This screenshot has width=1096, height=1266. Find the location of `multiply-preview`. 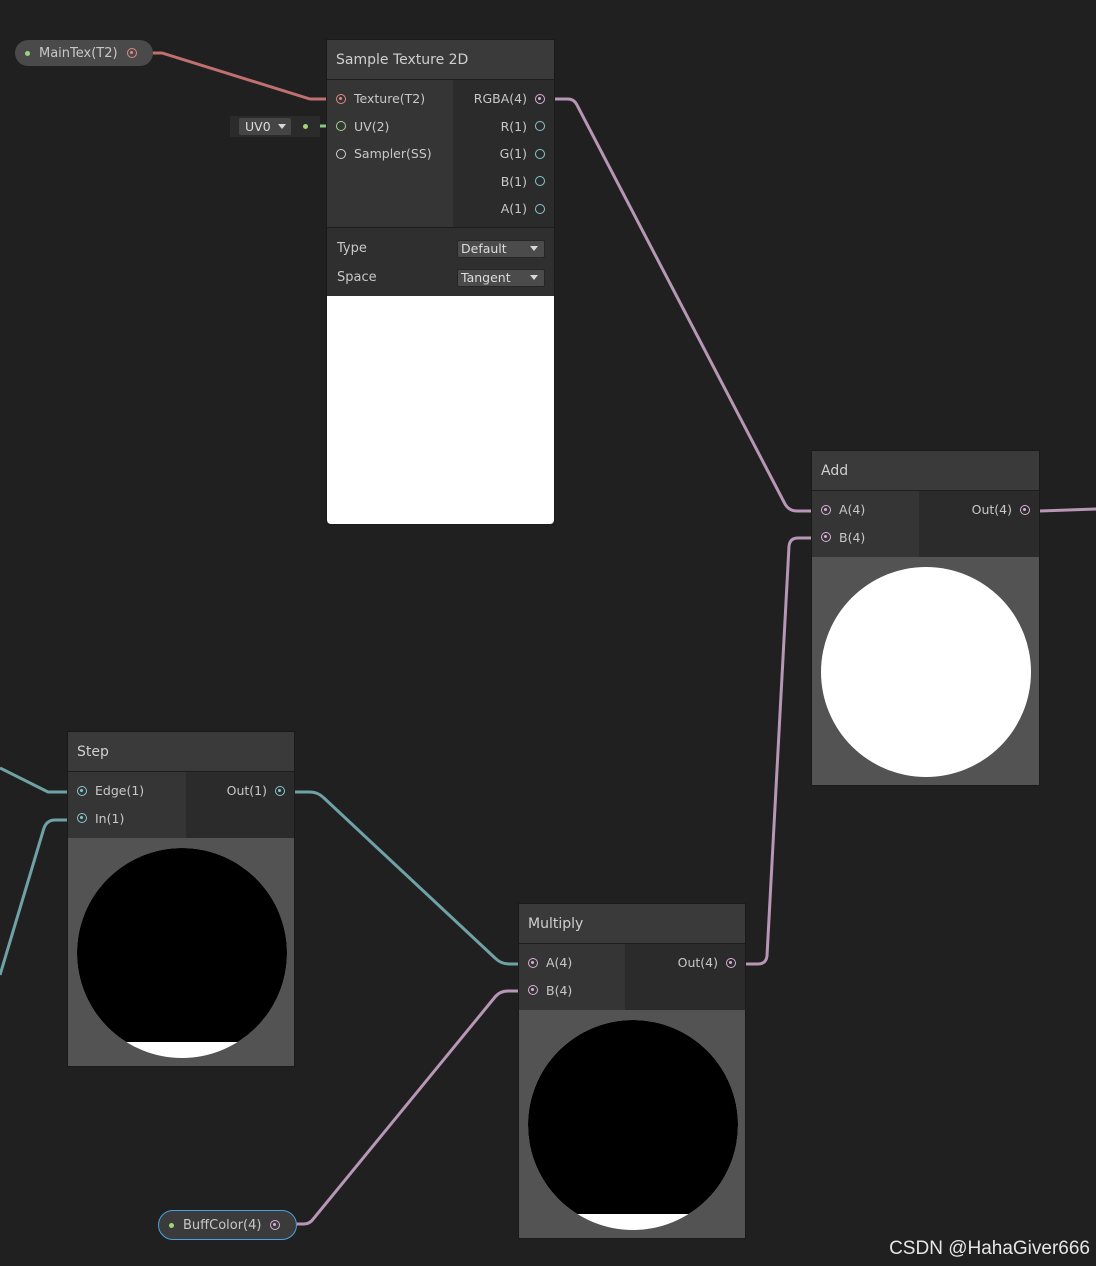

multiply-preview is located at coordinates (632, 1124).